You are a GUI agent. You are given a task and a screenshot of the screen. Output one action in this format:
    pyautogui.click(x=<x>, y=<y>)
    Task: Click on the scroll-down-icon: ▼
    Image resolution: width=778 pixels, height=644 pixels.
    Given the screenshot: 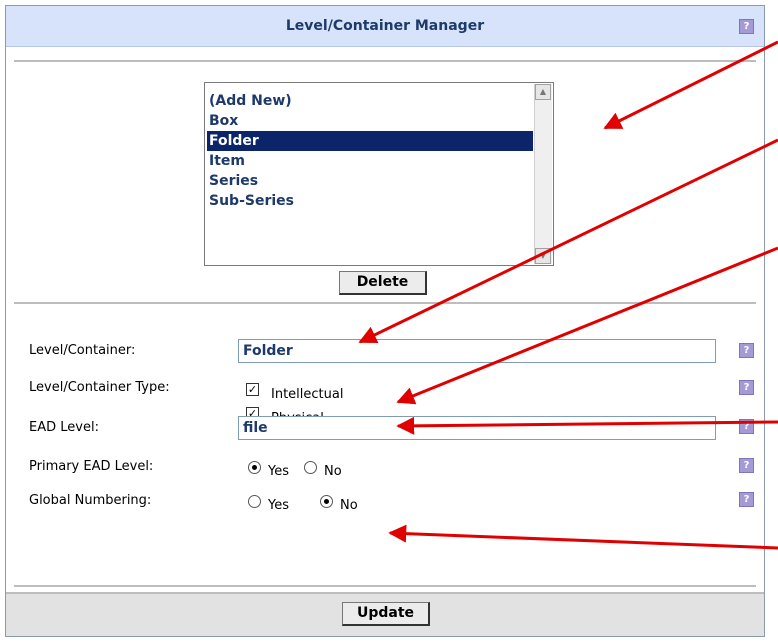 What is the action you would take?
    pyautogui.click(x=543, y=256)
    